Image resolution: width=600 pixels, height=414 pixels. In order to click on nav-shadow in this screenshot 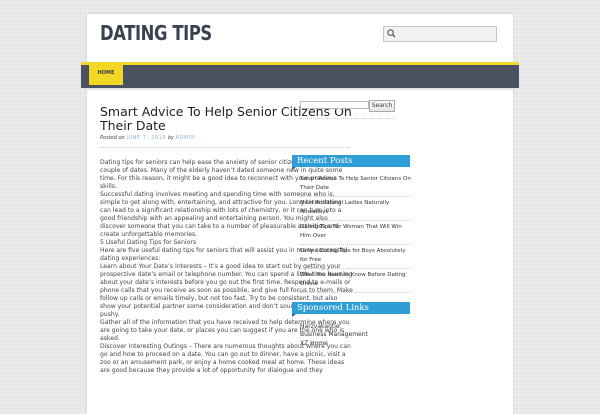, I will do `click(300, 89)`.